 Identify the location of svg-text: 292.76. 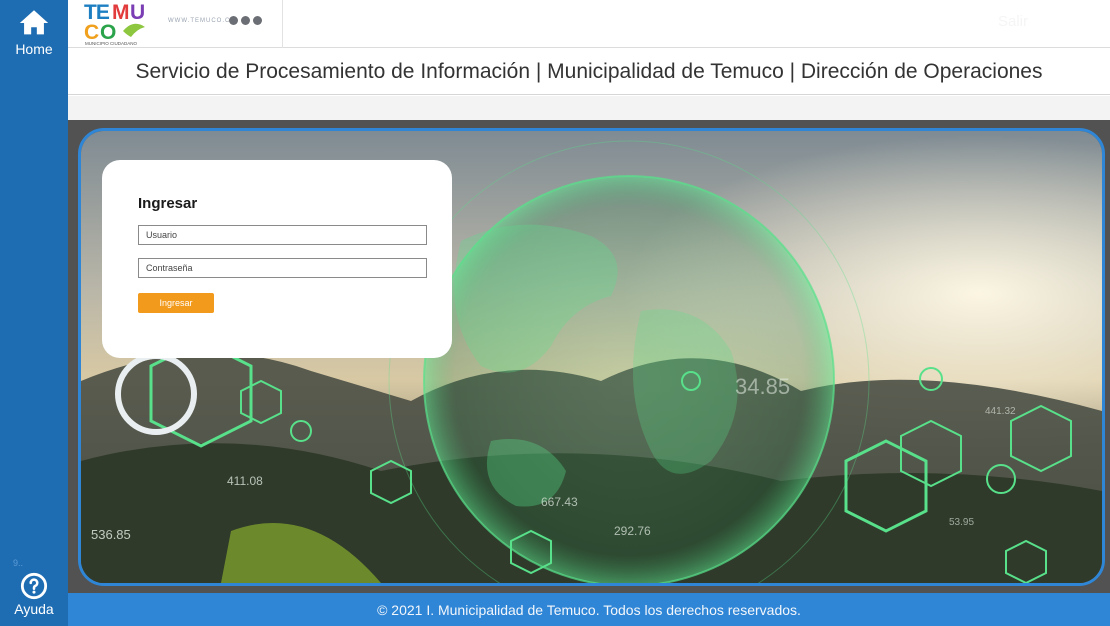
(632, 531).